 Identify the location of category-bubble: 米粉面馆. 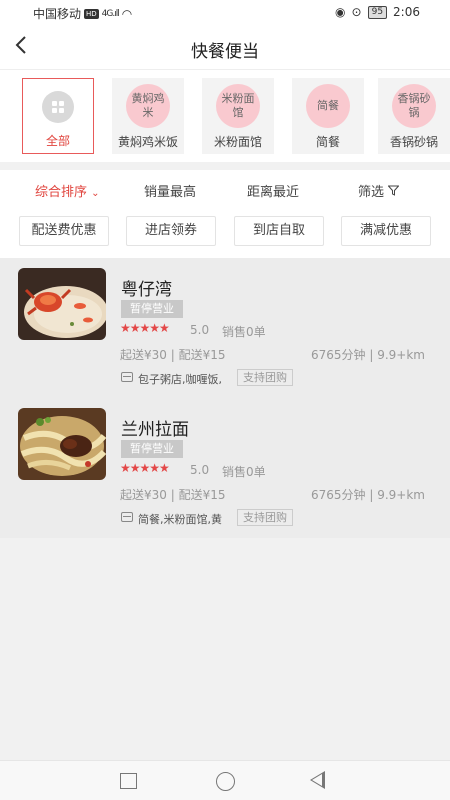
(238, 106).